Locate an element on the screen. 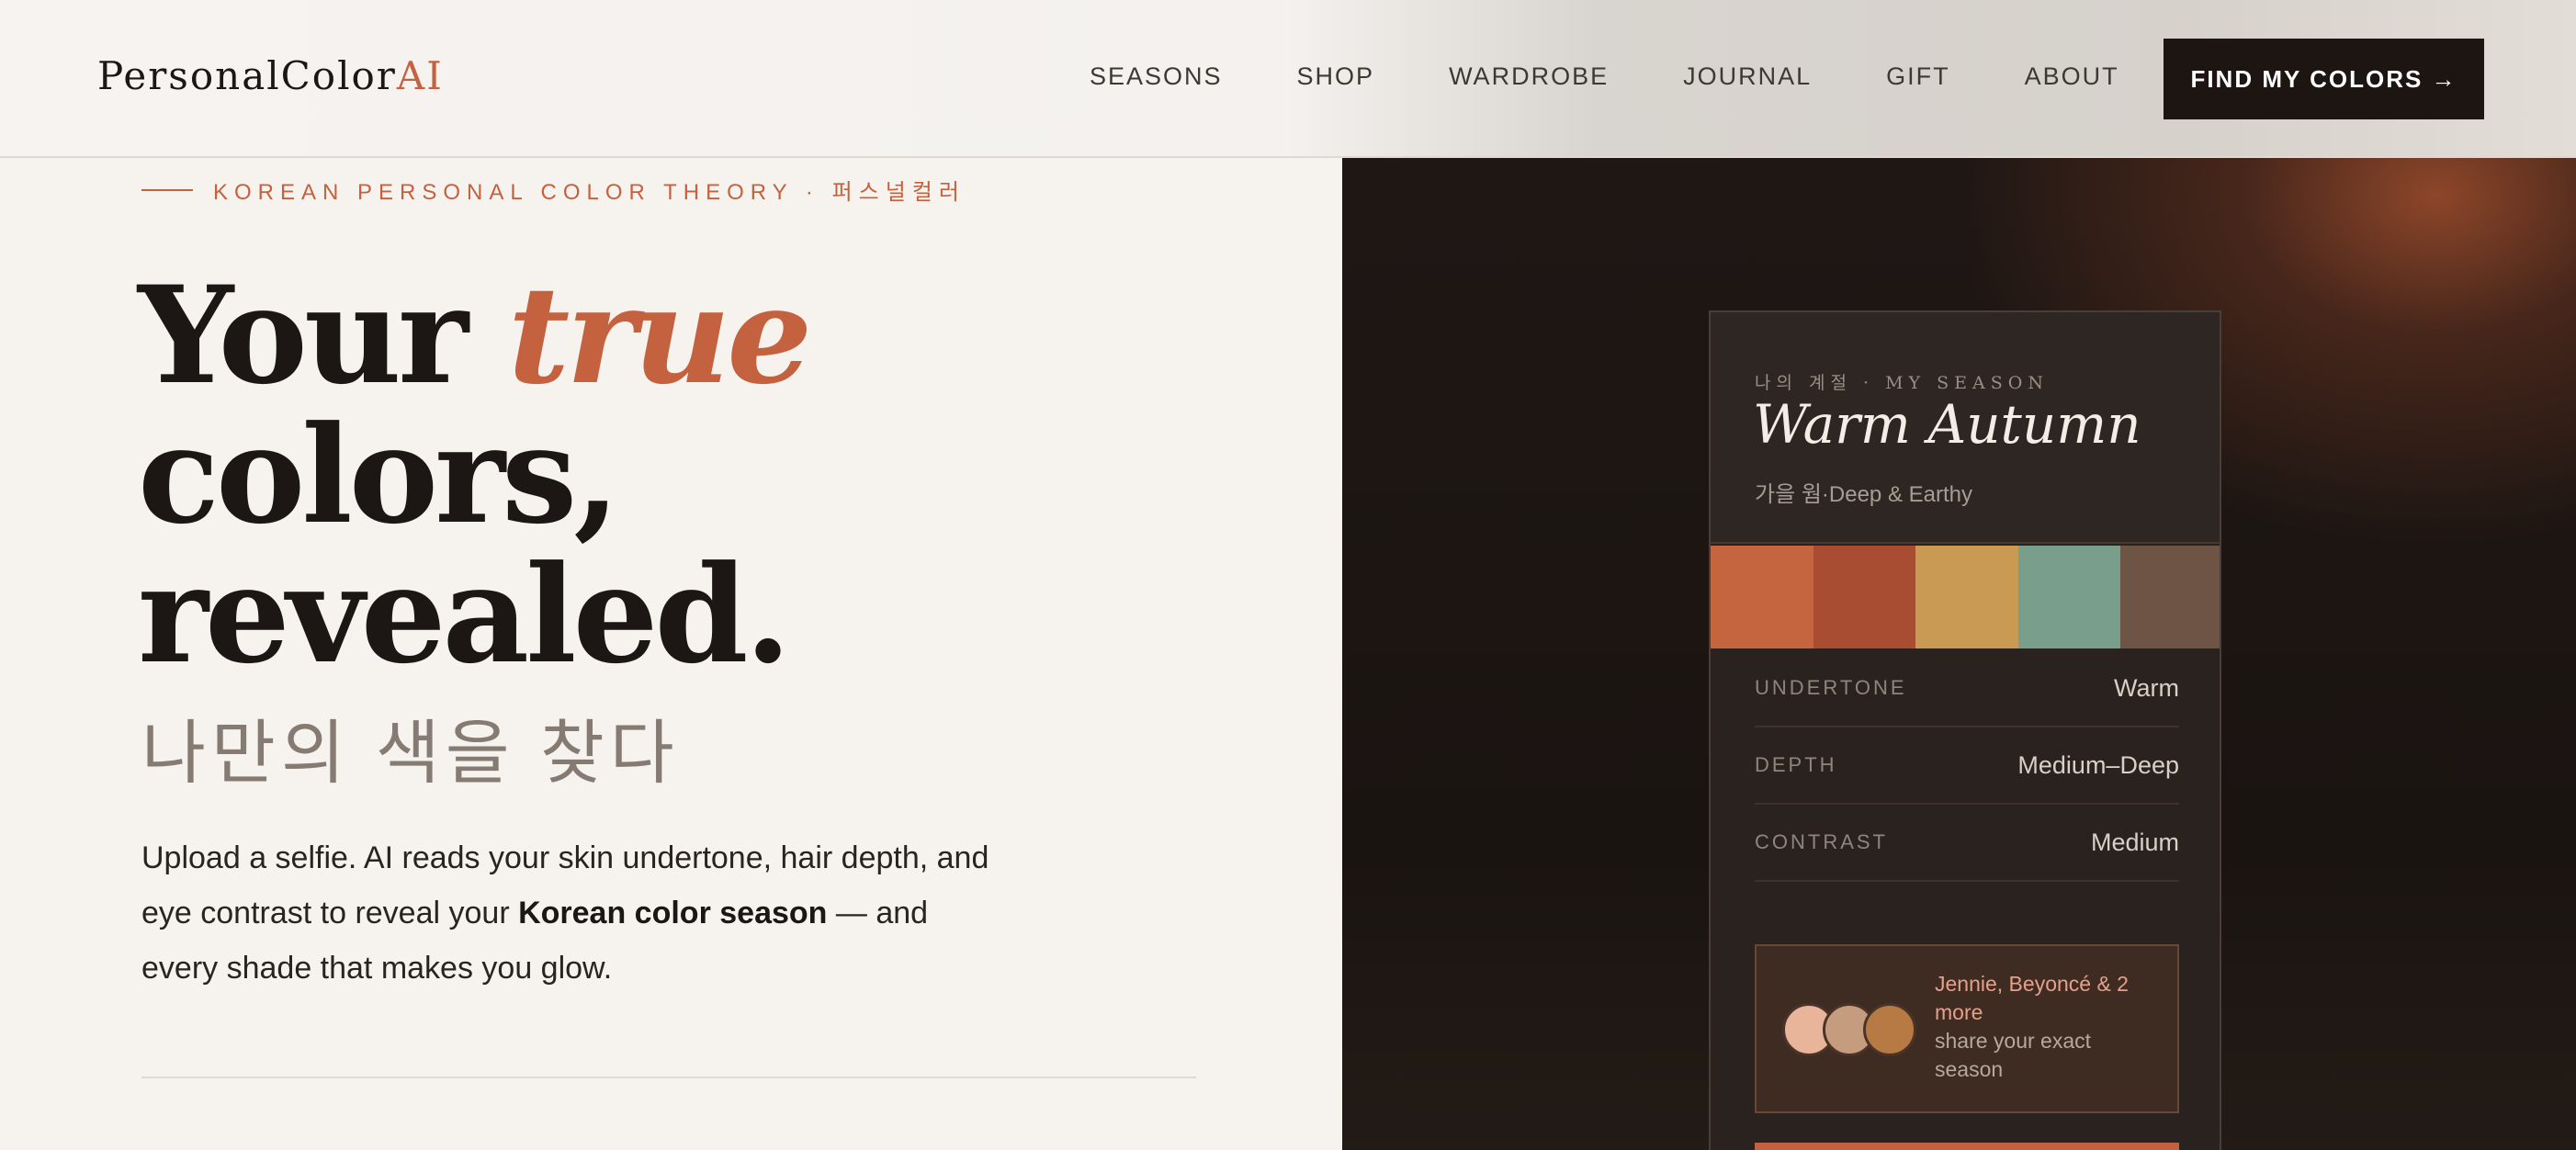 The width and height of the screenshot is (2576, 1150). headline-part-1: Your is located at coordinates (323, 335).